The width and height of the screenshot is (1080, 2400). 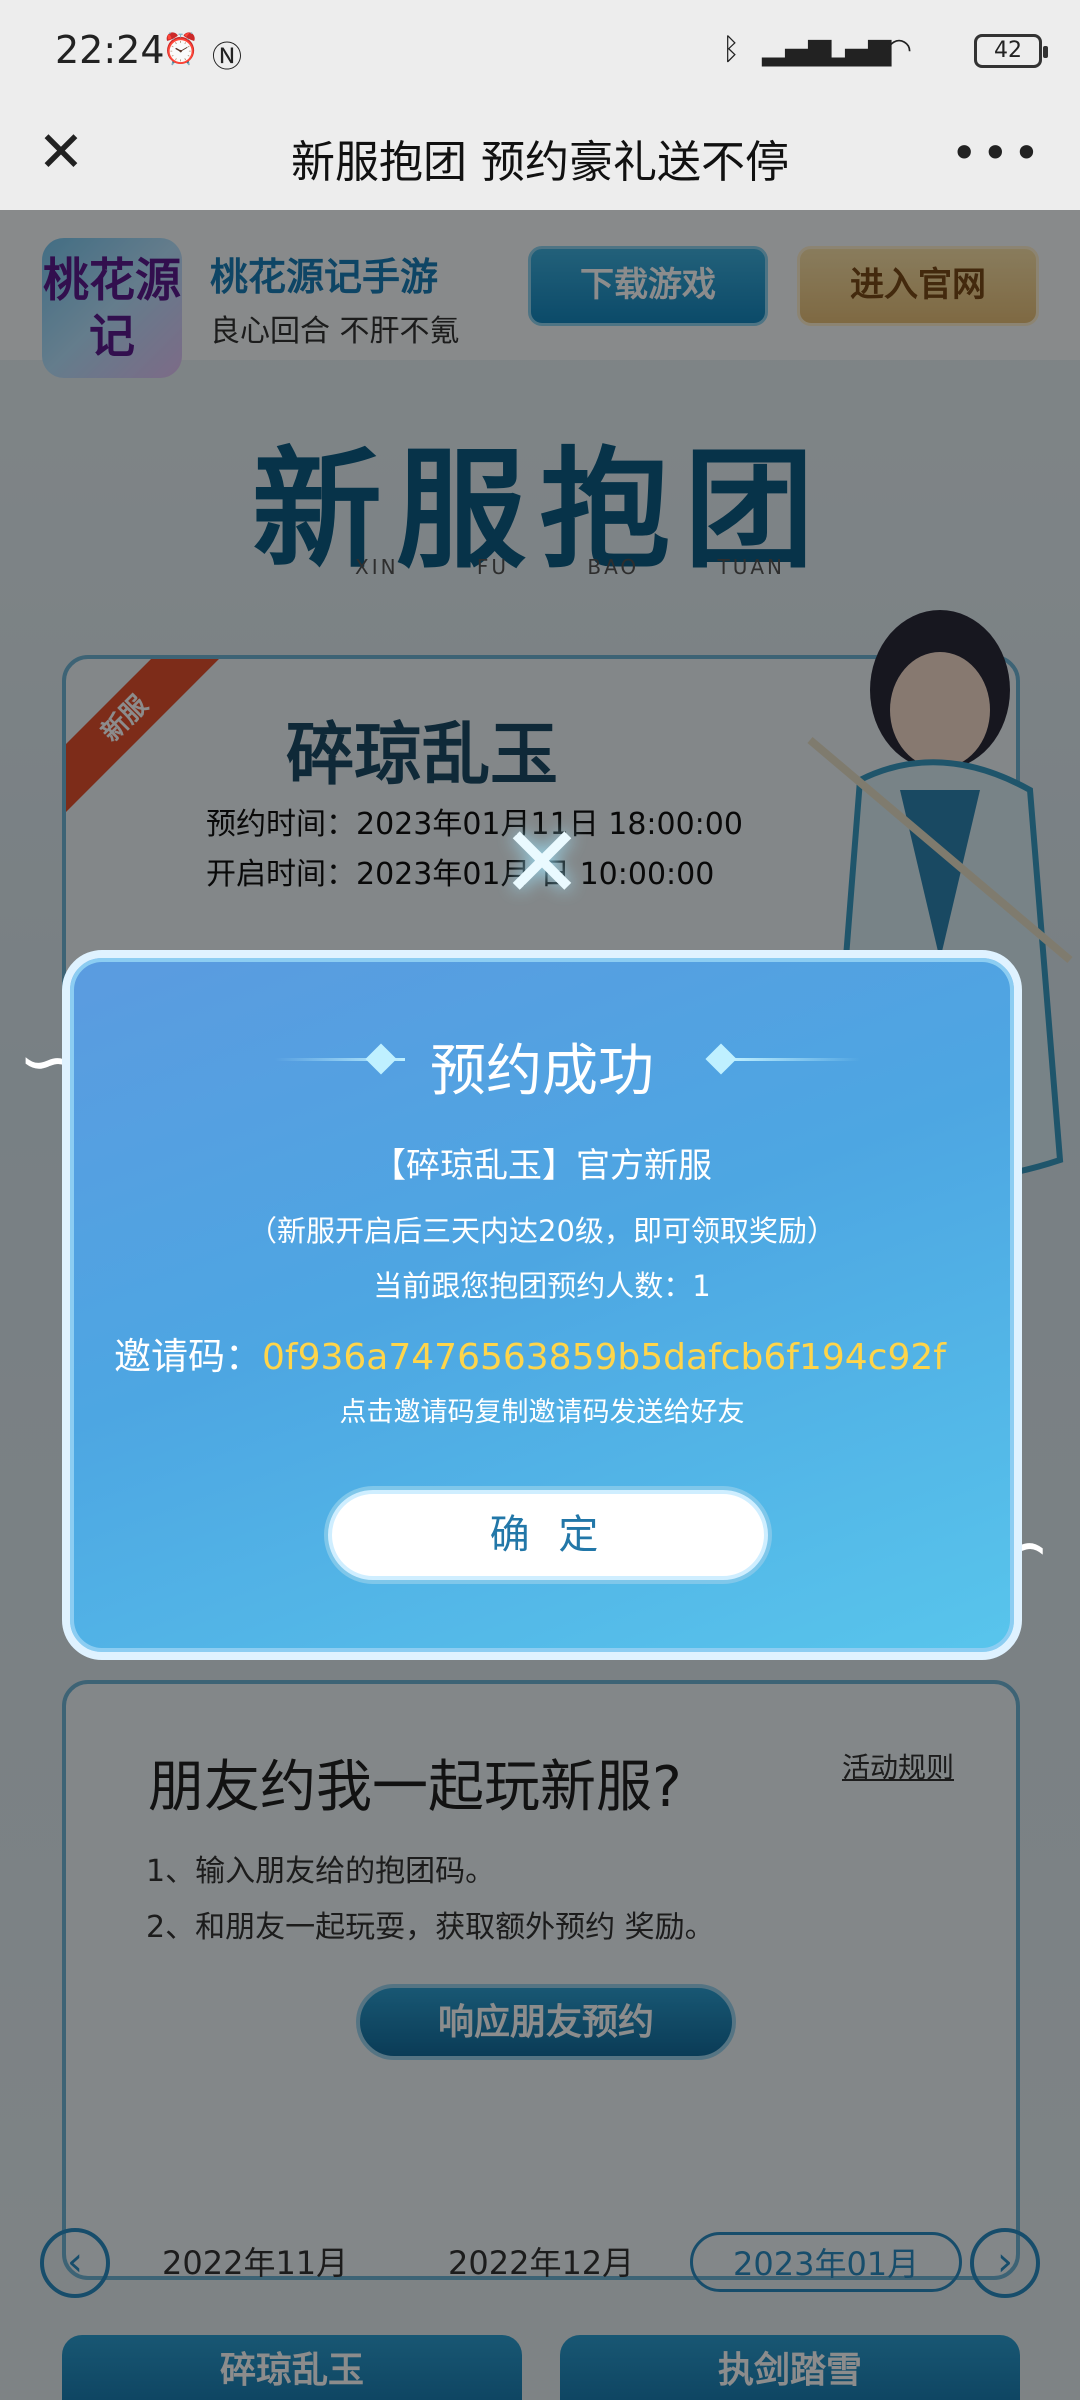 What do you see at coordinates (604, 1357) in the screenshot?
I see `invite-code: 0f936a7476563859b5dafcb6f194c92f` at bounding box center [604, 1357].